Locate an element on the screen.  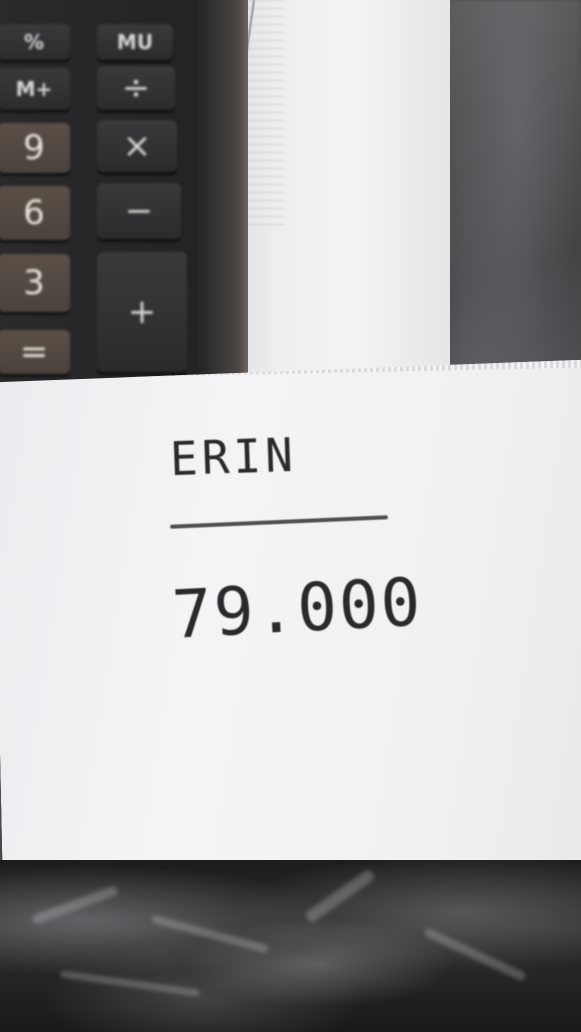
six-key: 6 is located at coordinates (35, 213).